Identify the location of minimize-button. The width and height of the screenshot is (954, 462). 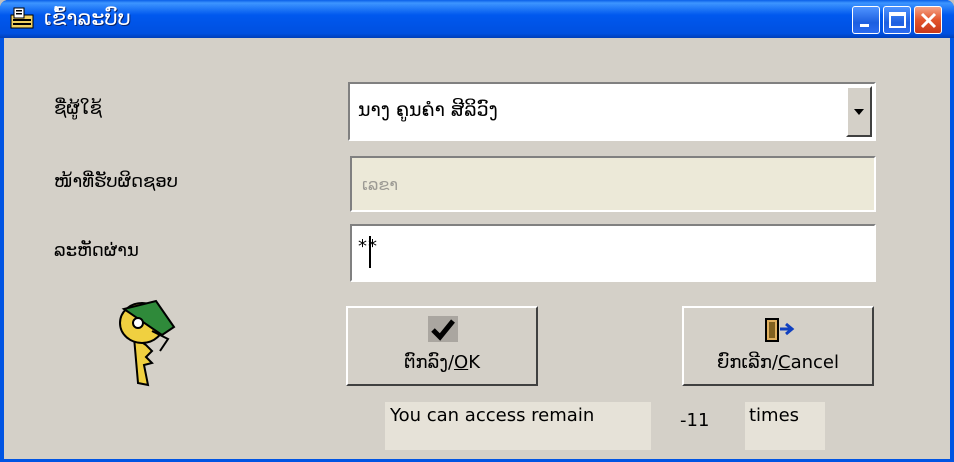
(866, 20).